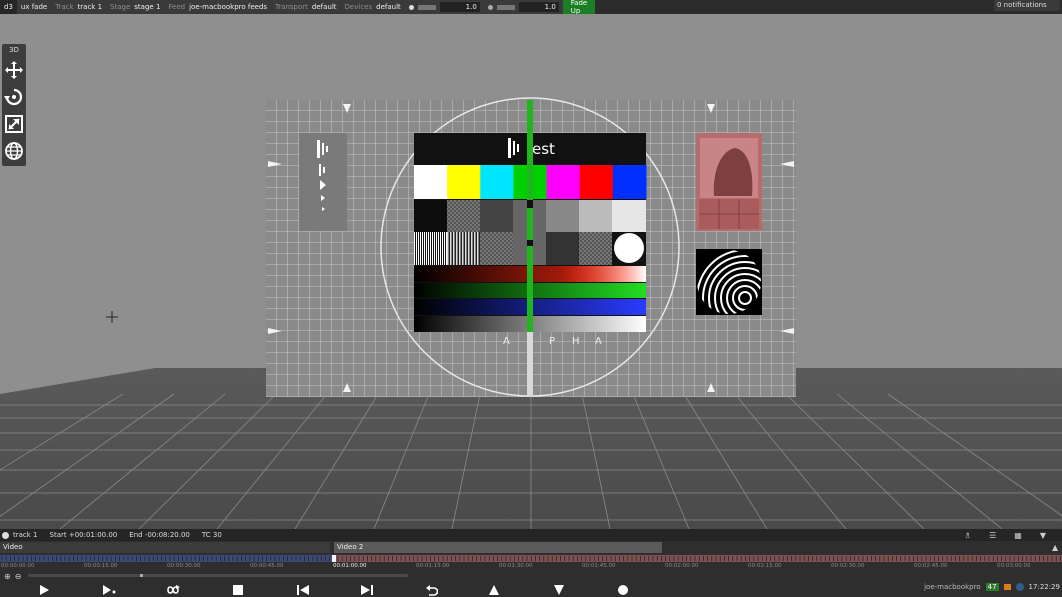 The width and height of the screenshot is (1062, 597). What do you see at coordinates (218, 575) in the screenshot?
I see `zoom-scrollbar` at bounding box center [218, 575].